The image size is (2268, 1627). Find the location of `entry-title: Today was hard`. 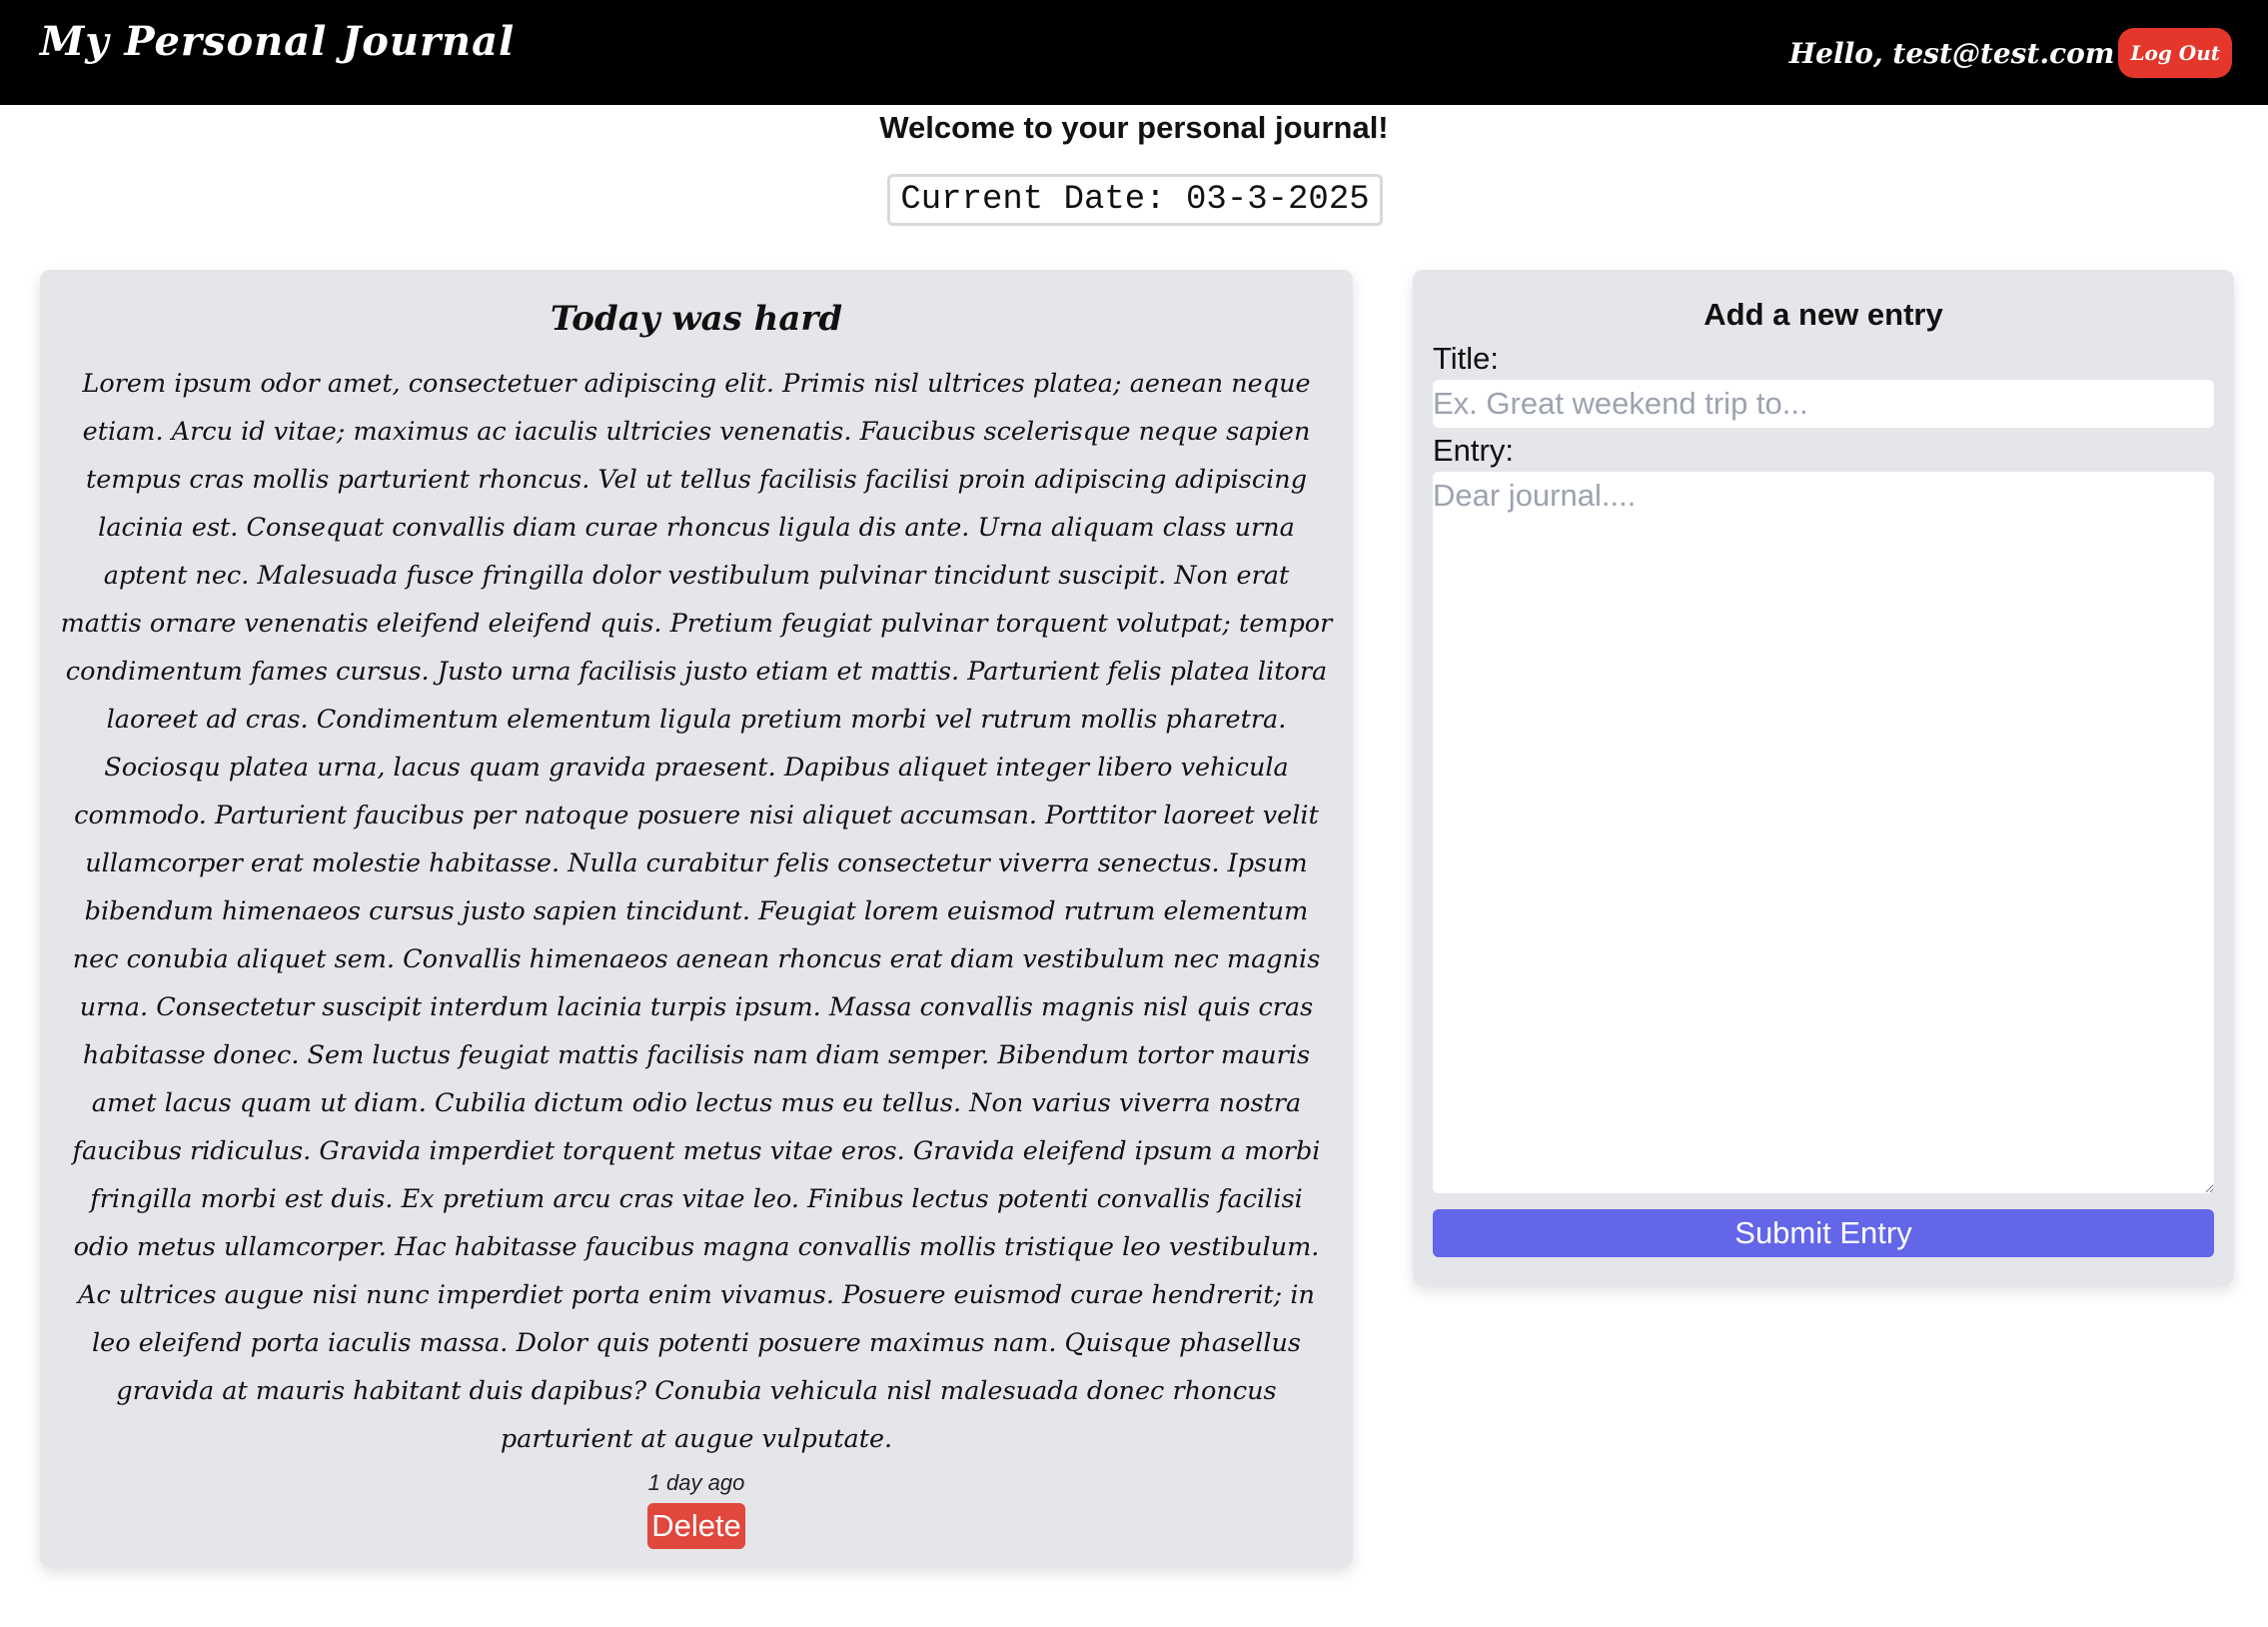

entry-title: Today was hard is located at coordinates (696, 319).